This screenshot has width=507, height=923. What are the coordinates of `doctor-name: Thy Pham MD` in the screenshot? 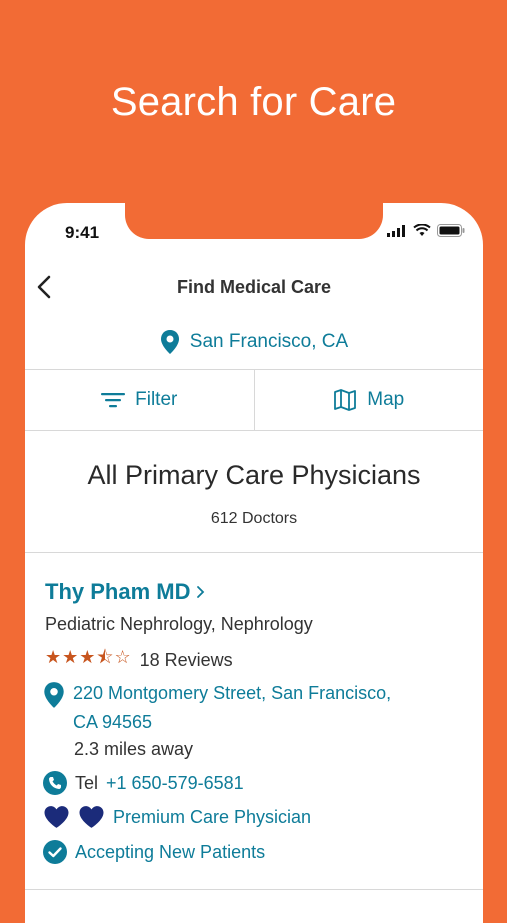 It's located at (118, 591).